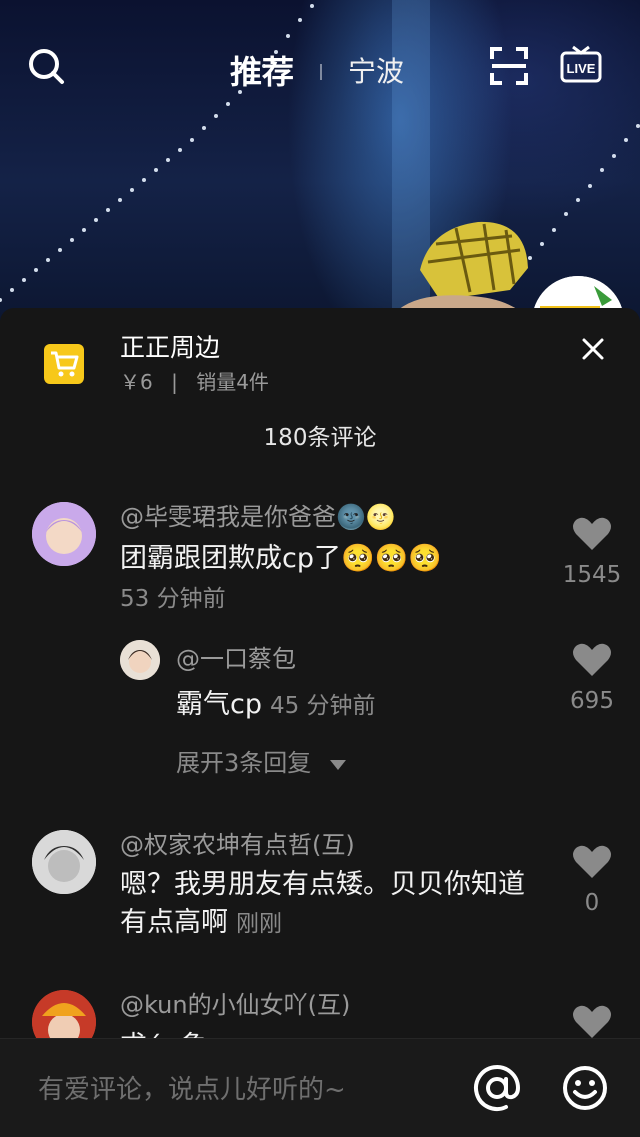 Image resolution: width=640 pixels, height=1137 pixels. Describe the element at coordinates (592, 553) in the screenshot. I see `like-button: 1545` at that location.